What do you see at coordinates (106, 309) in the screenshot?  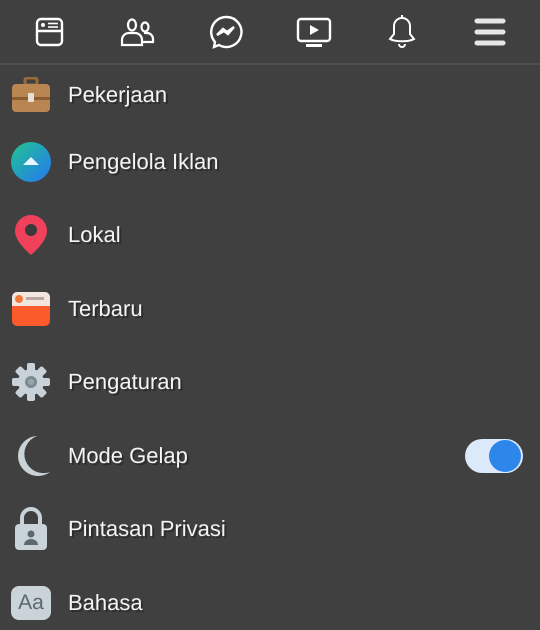 I see `menu-item-label: Terbaru` at bounding box center [106, 309].